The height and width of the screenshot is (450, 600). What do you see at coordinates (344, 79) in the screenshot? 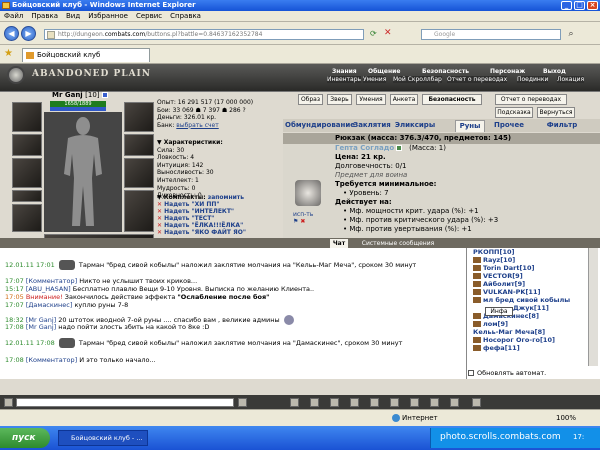
I see `topmenu-inventory: Инвентарь` at bounding box center [344, 79].